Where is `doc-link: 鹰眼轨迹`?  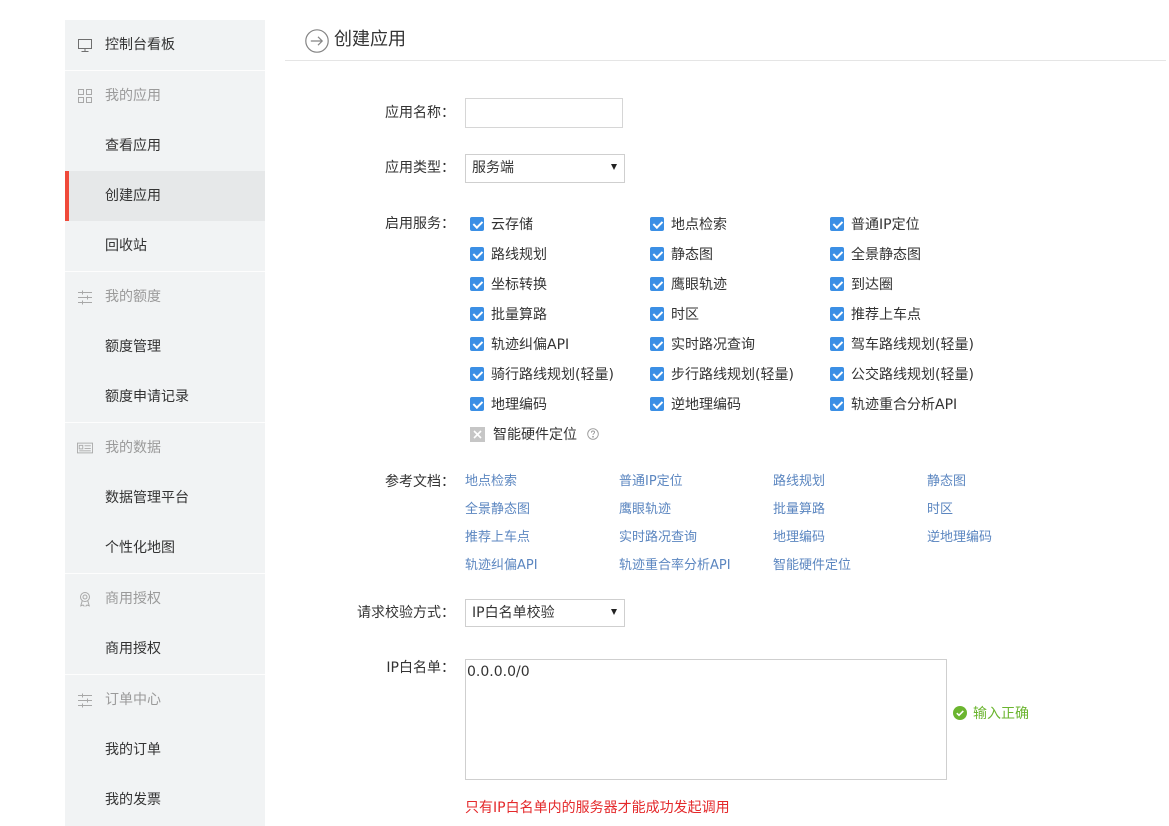 doc-link: 鹰眼轨迹 is located at coordinates (696, 510).